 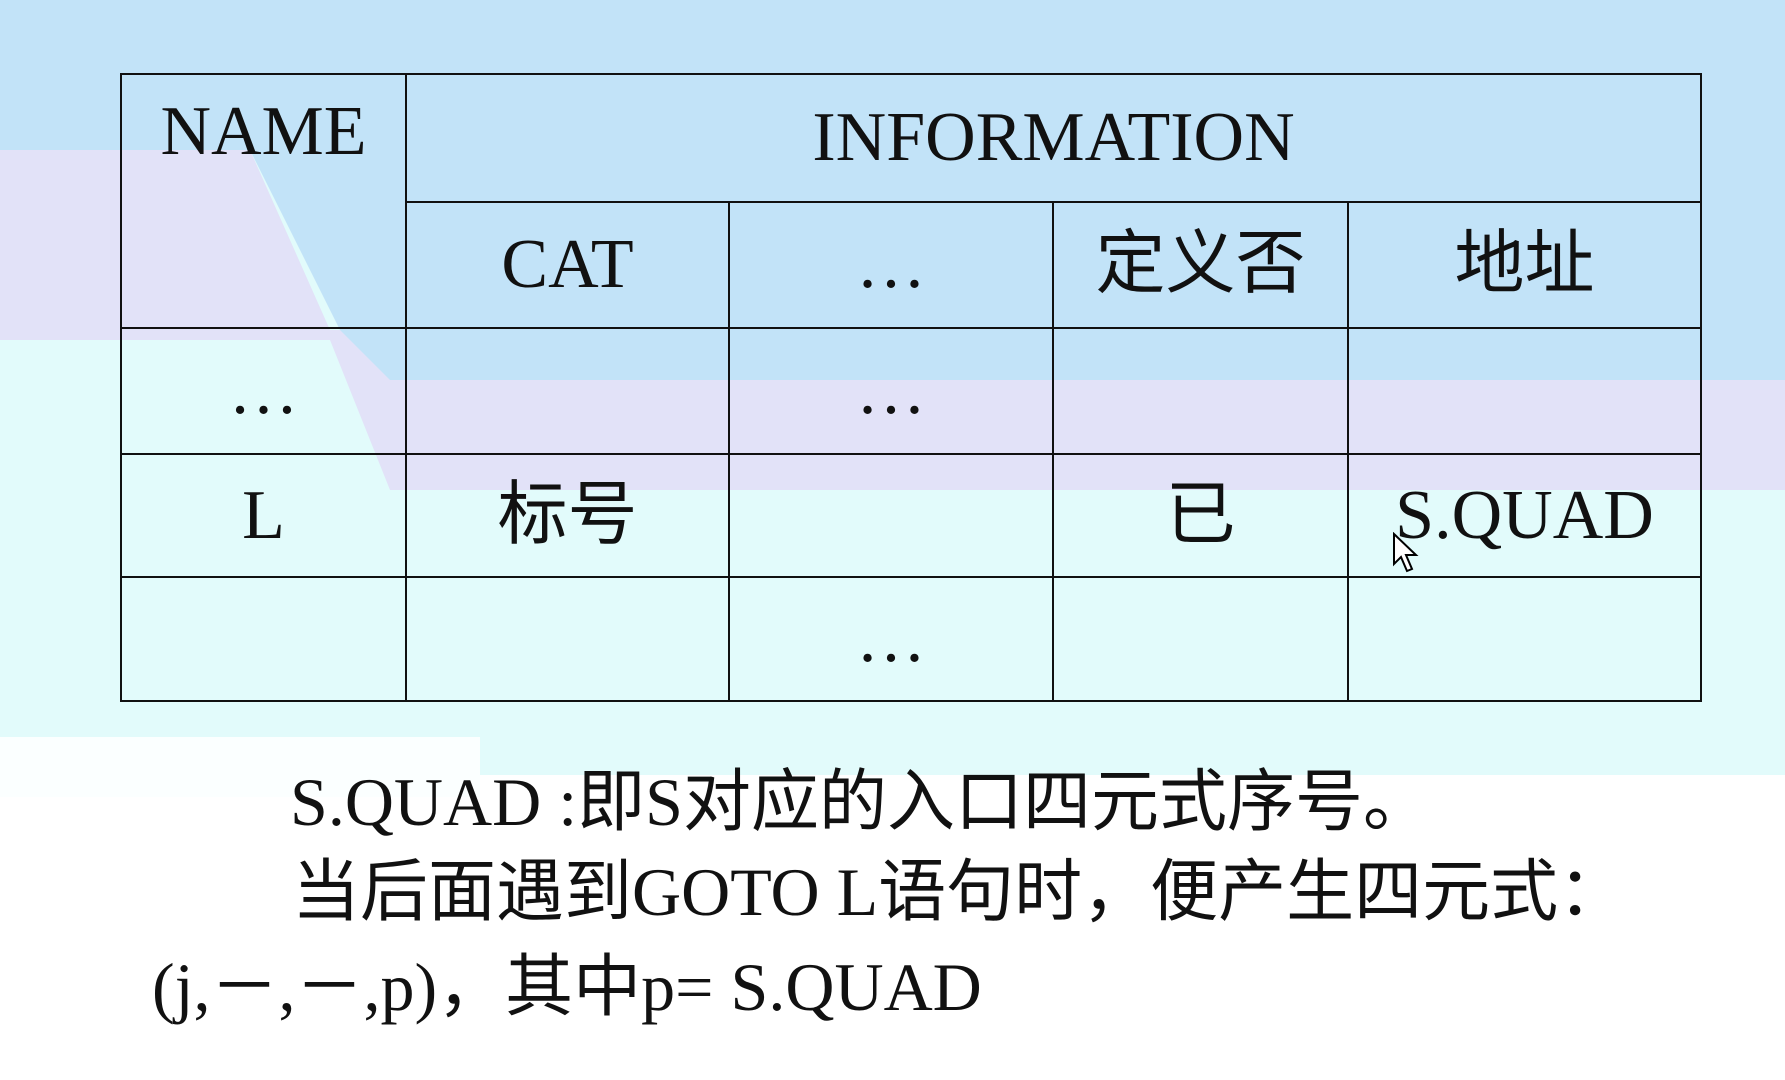 I want to click on table-cell: 已, so click(x=1200, y=515).